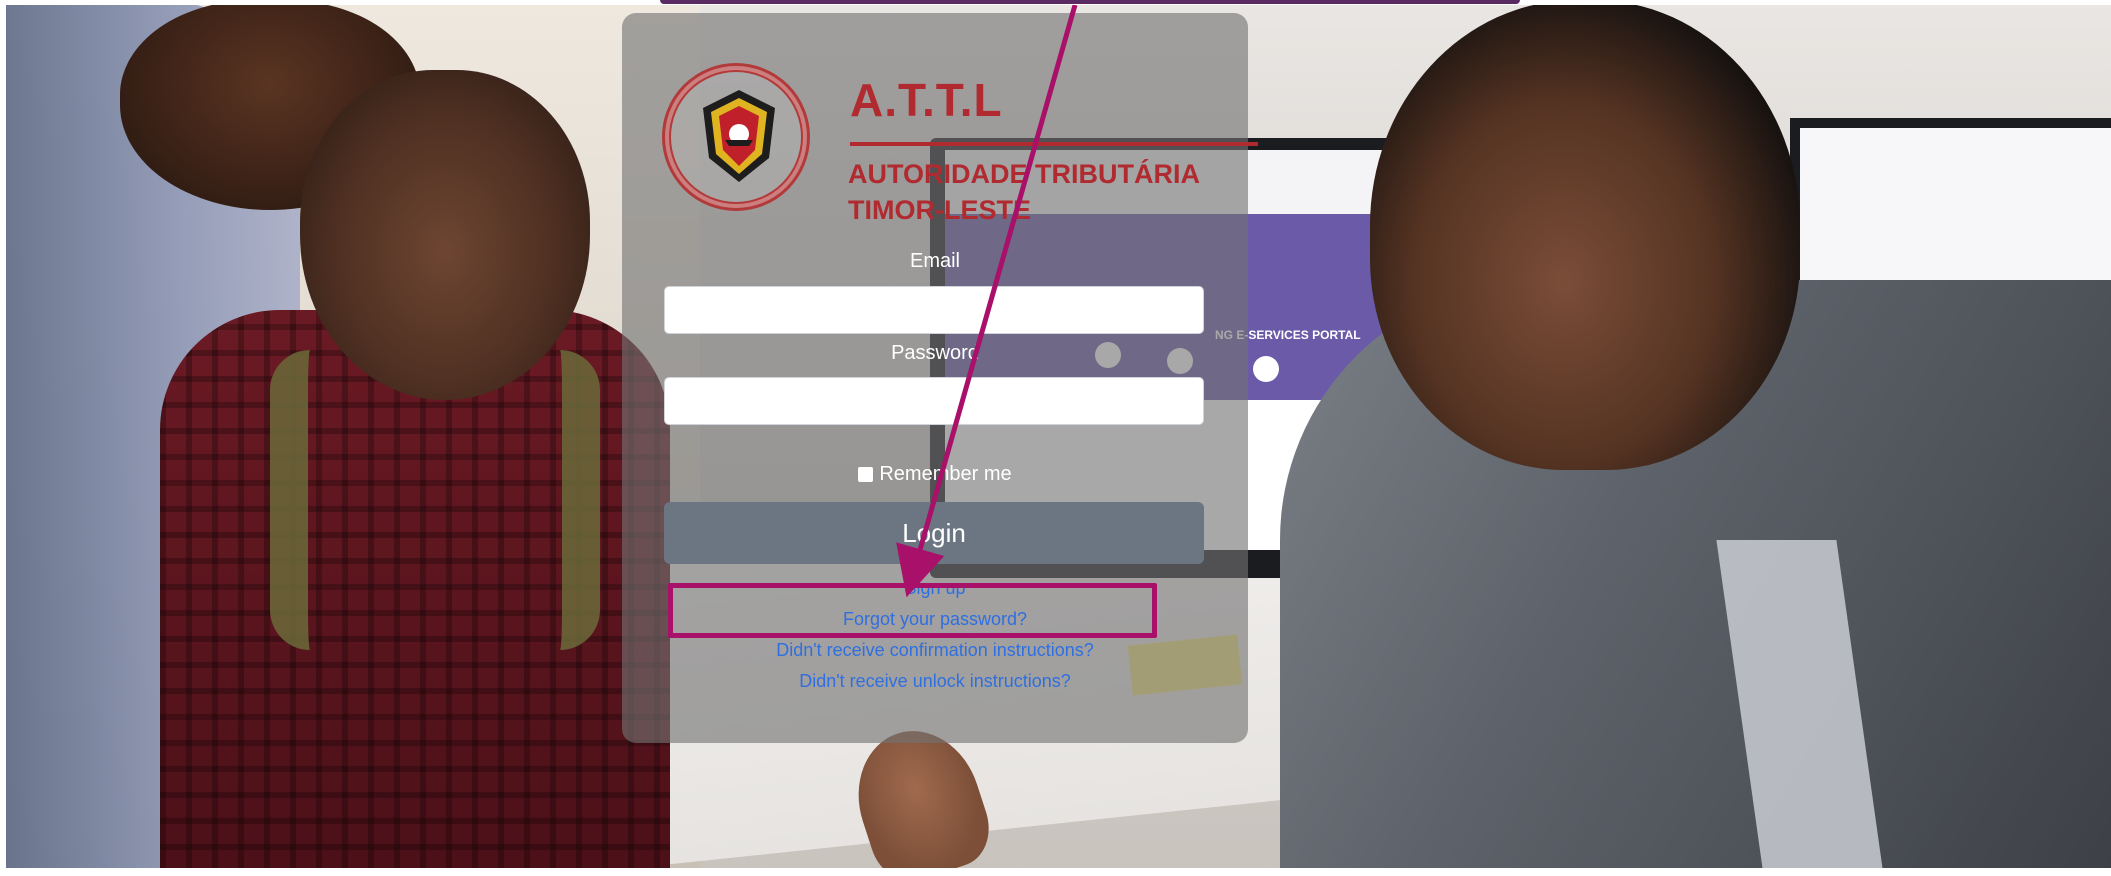  What do you see at coordinates (934, 401) in the screenshot?
I see `password-field` at bounding box center [934, 401].